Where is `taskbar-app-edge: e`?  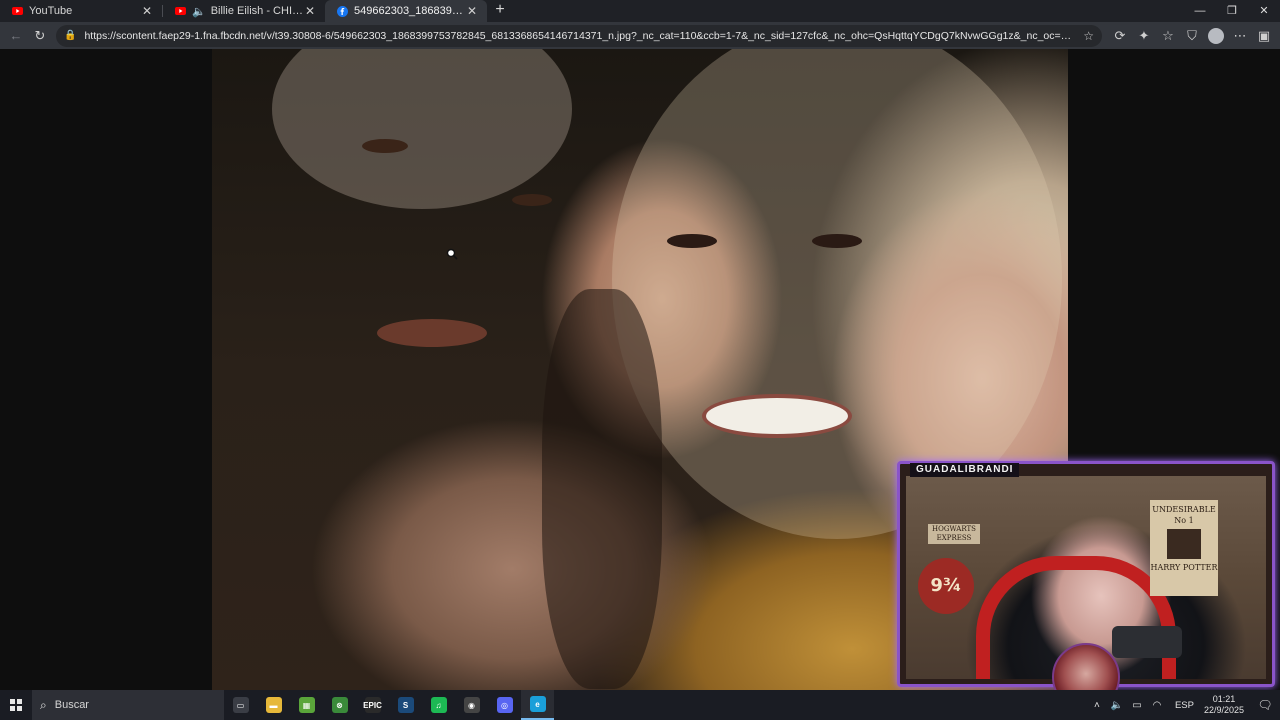 taskbar-app-edge: e is located at coordinates (537, 705).